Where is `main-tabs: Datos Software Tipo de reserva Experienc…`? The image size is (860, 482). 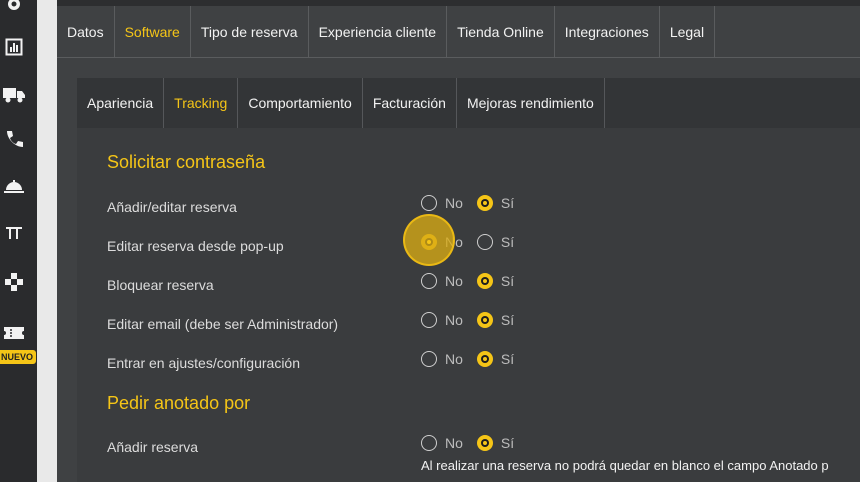
main-tabs: Datos Software Tipo de reserva Experienc… is located at coordinates (386, 32).